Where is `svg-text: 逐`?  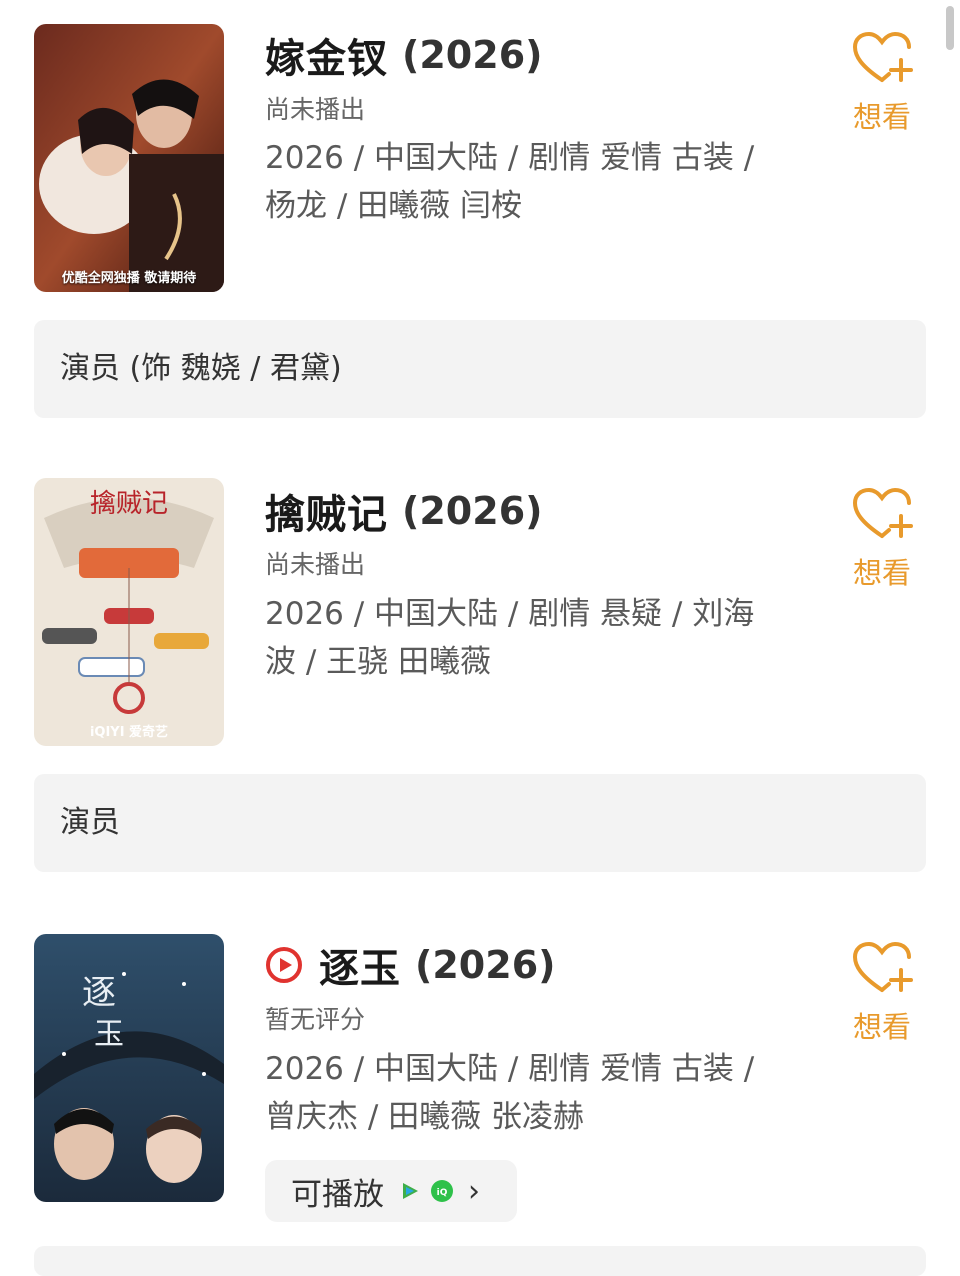
svg-text: 逐 is located at coordinates (99, 993).